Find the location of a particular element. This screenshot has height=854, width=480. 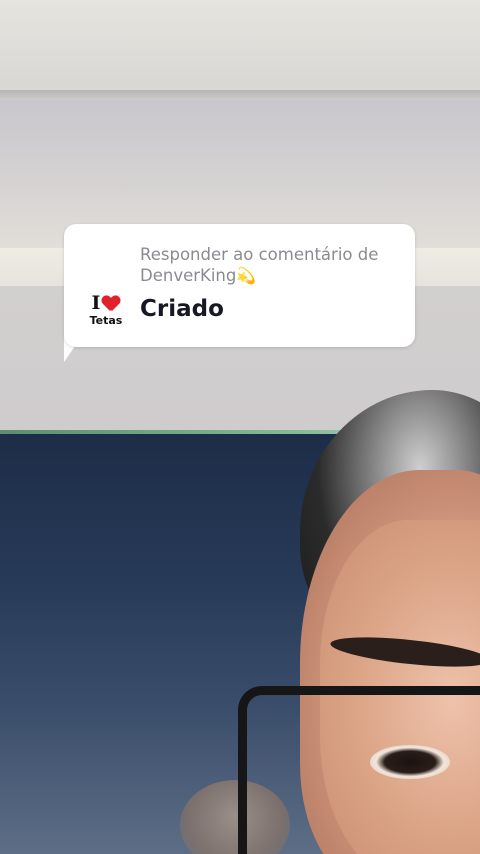

ceiling is located at coordinates (240, 50).